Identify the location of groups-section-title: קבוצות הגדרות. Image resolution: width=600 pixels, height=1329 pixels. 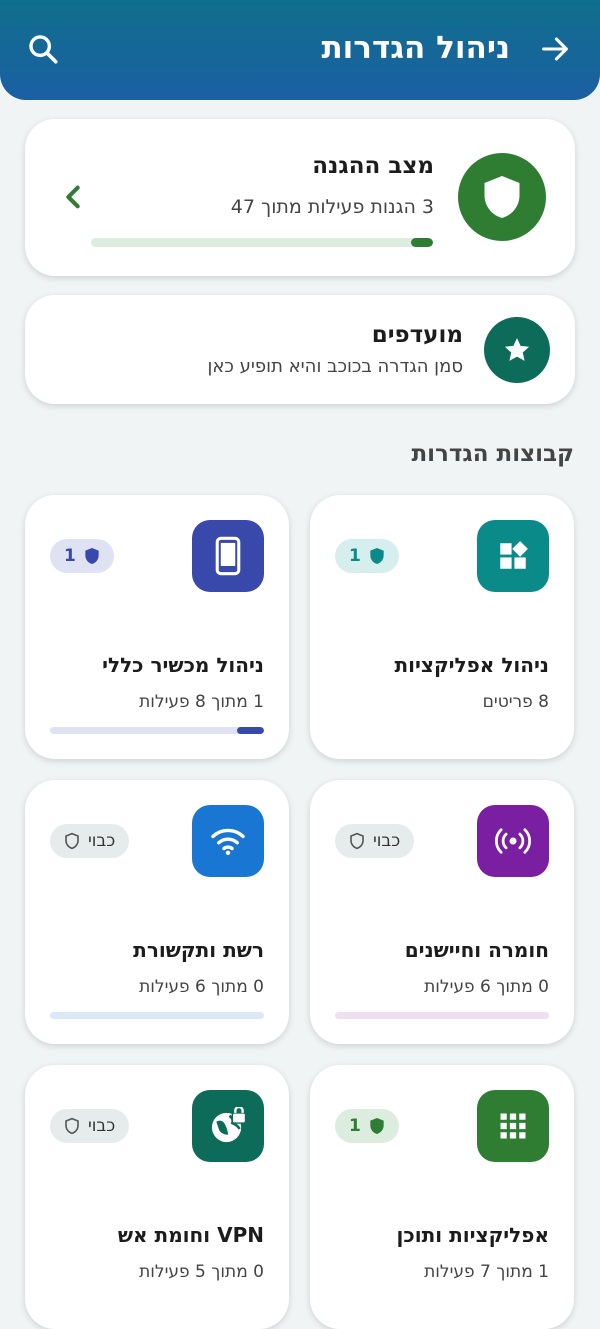
(492, 454).